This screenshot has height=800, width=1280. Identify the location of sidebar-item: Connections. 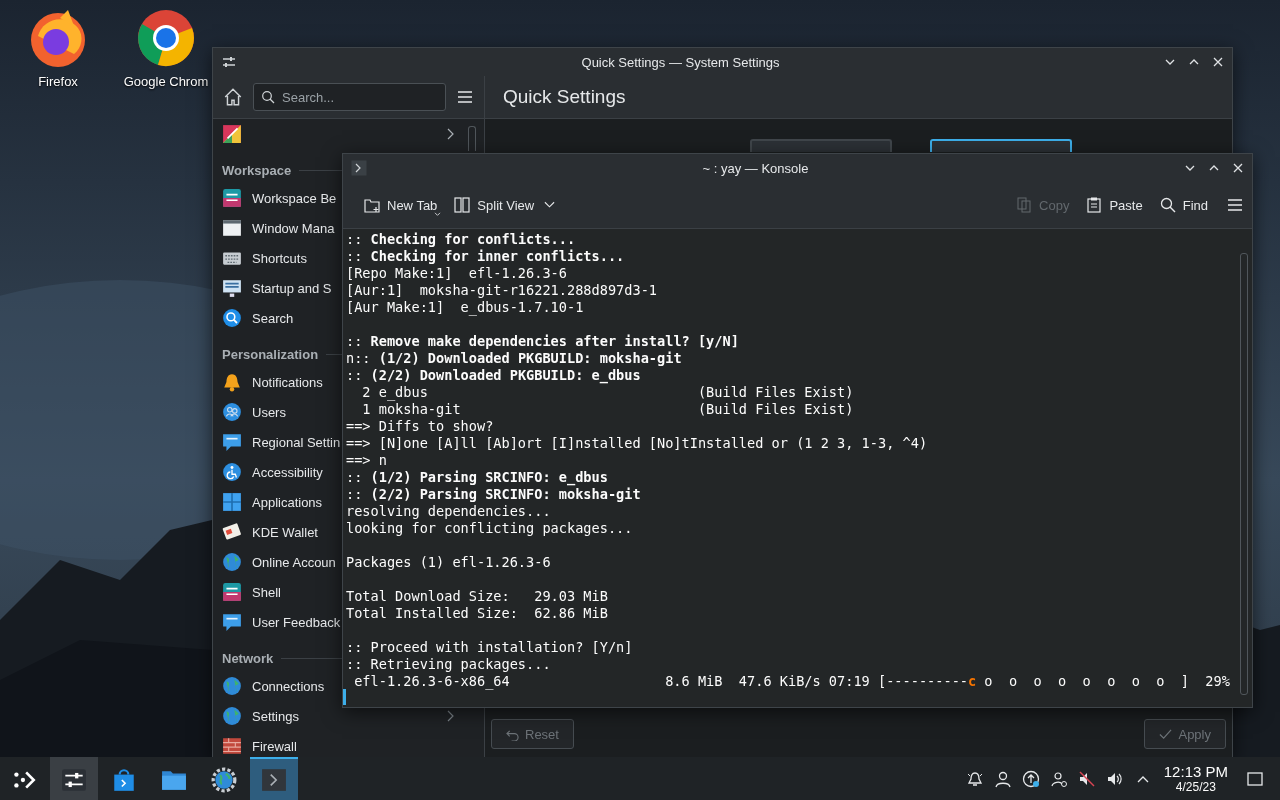
(270, 686).